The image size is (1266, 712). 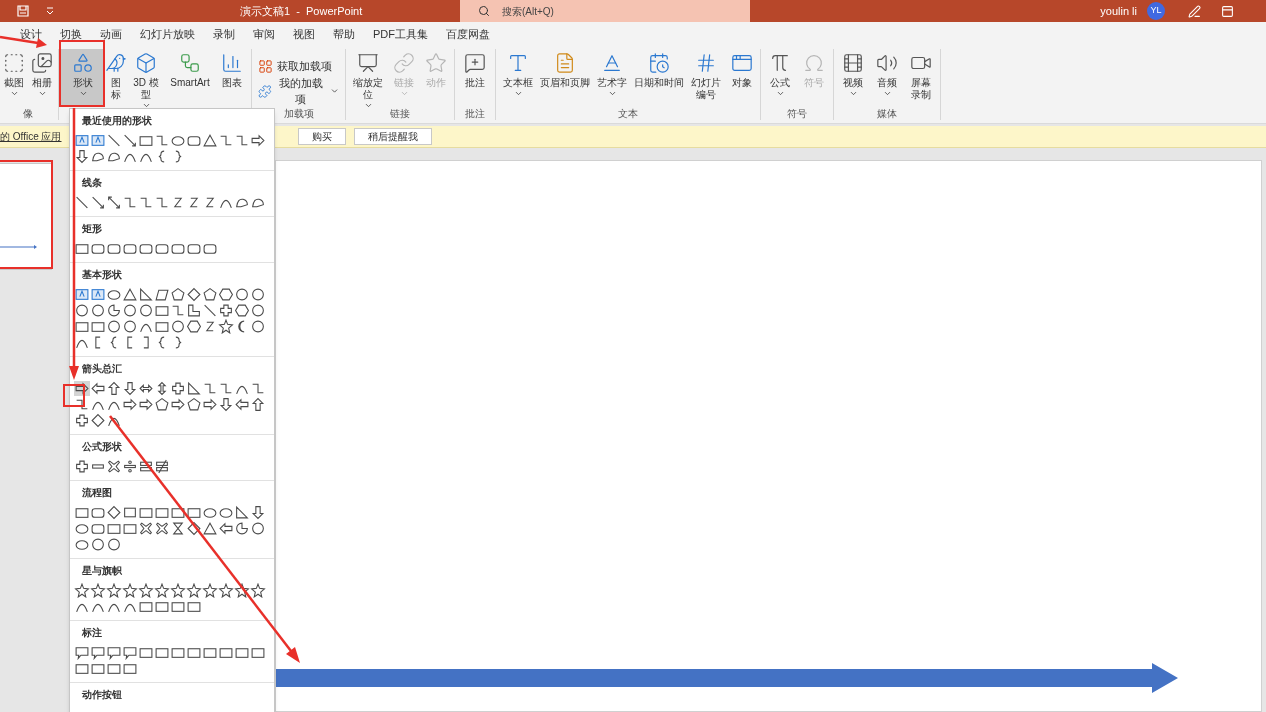 What do you see at coordinates (921, 78) in the screenshot?
I see `ribbon-button: 屏幕录制` at bounding box center [921, 78].